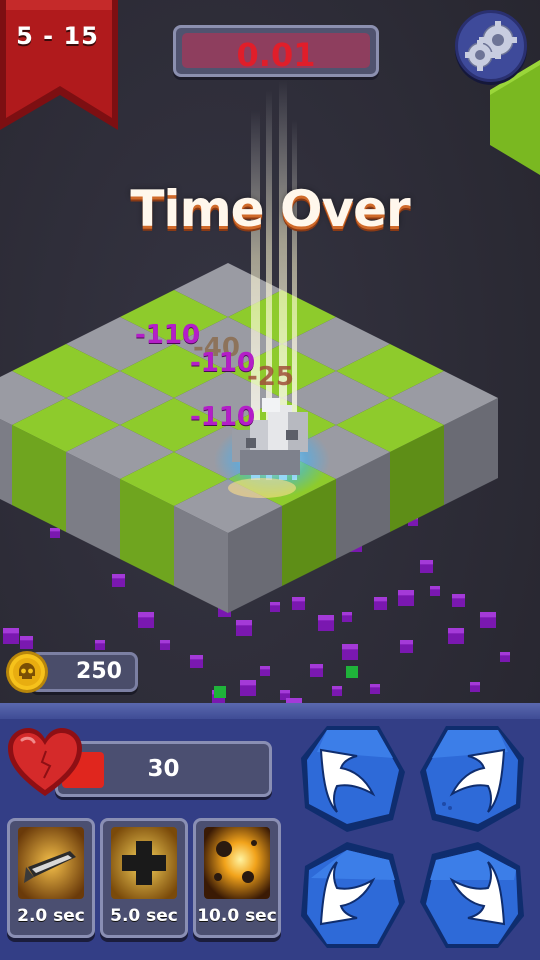 The height and width of the screenshot is (960, 540). I want to click on arrow-up-left-icon, so click(353, 779).